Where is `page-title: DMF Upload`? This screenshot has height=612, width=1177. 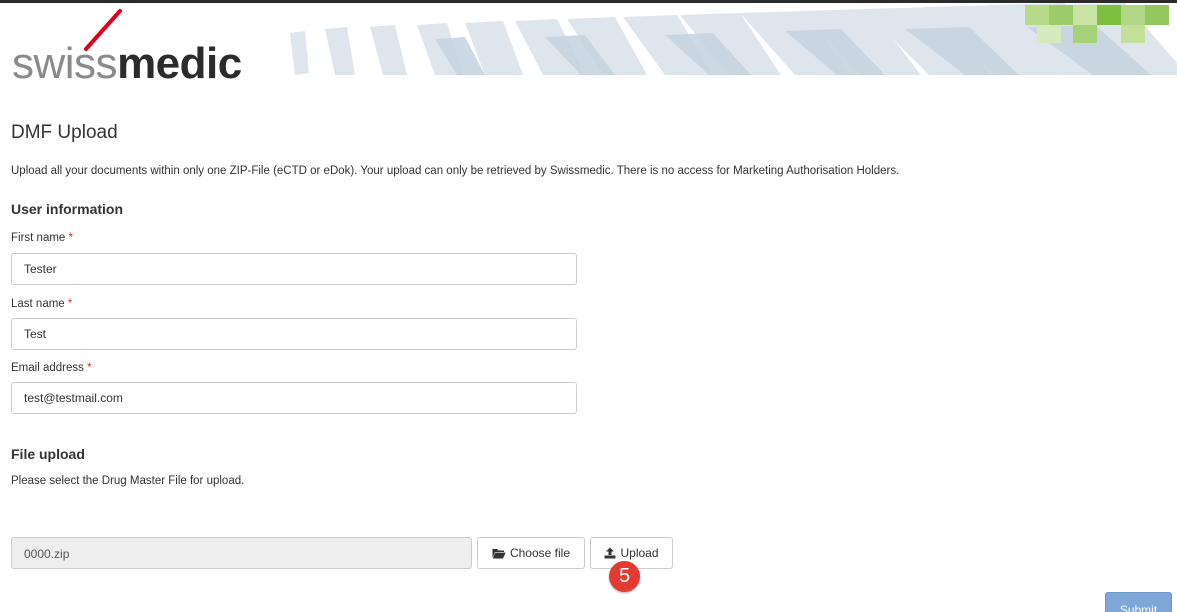
page-title: DMF Upload is located at coordinates (64, 132).